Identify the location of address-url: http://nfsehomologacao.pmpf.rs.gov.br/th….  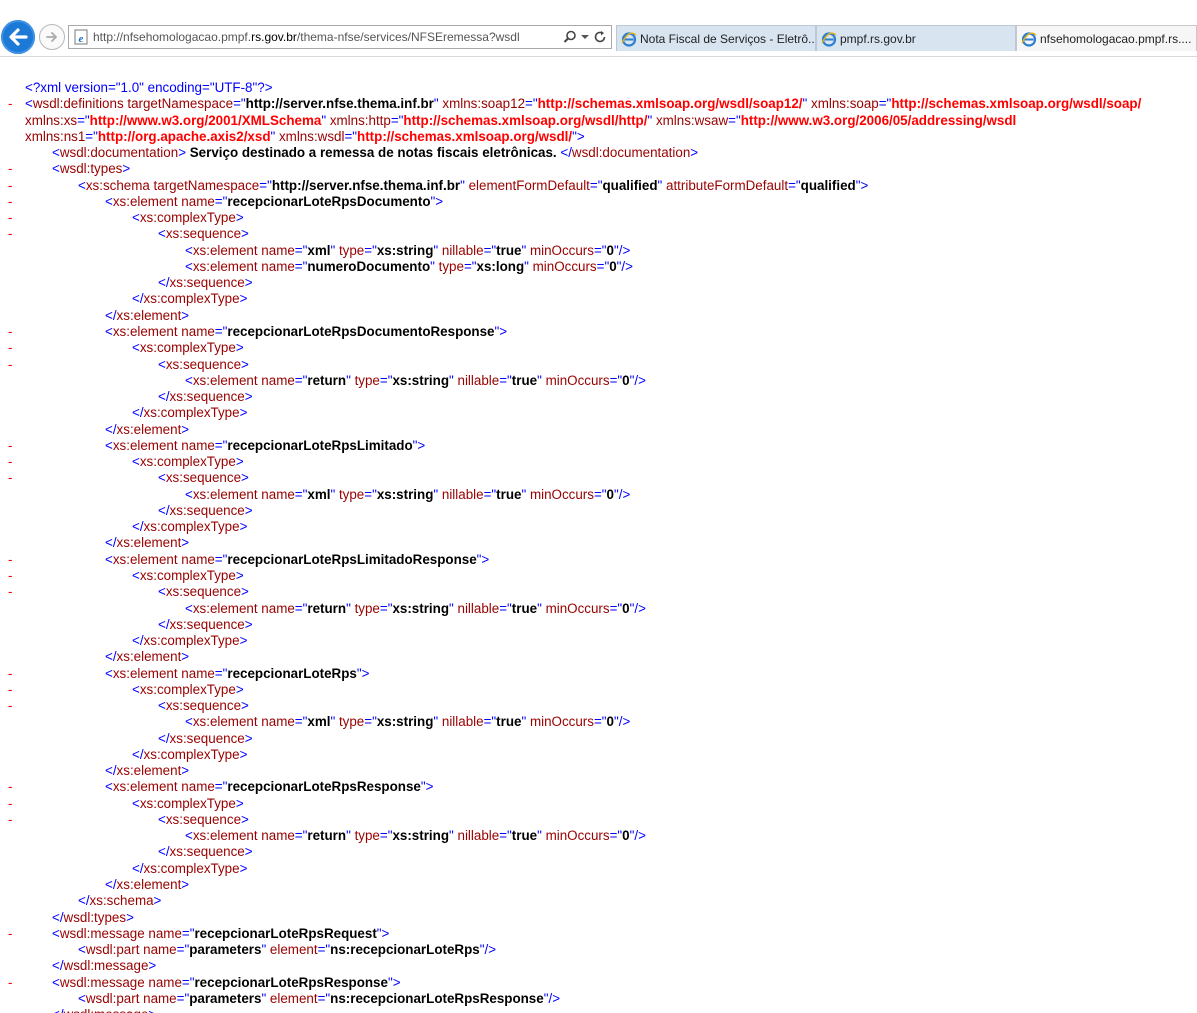
(328, 37).